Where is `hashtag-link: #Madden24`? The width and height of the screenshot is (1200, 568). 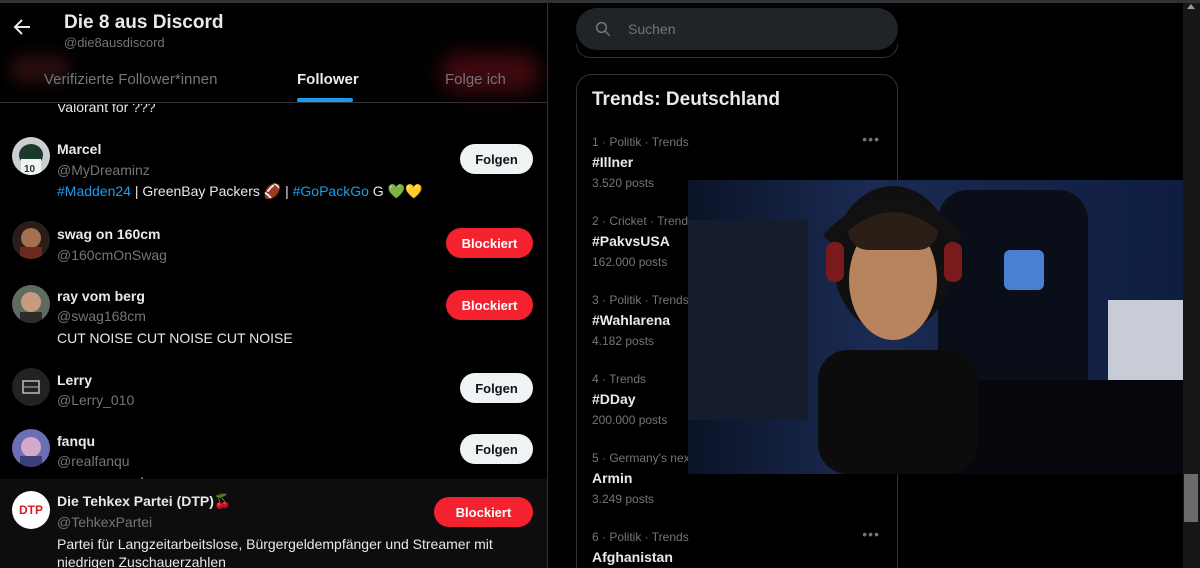
hashtag-link: #Madden24 is located at coordinates (94, 191).